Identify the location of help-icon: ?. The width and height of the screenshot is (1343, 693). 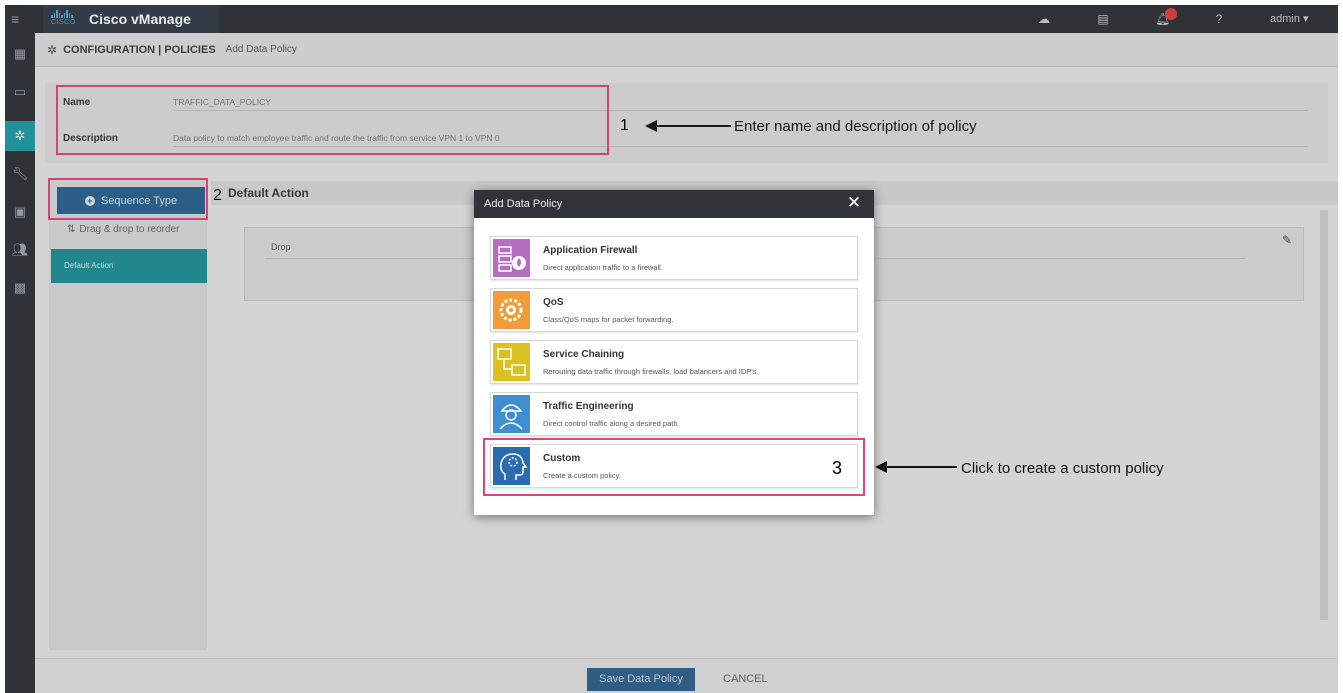
(1219, 19).